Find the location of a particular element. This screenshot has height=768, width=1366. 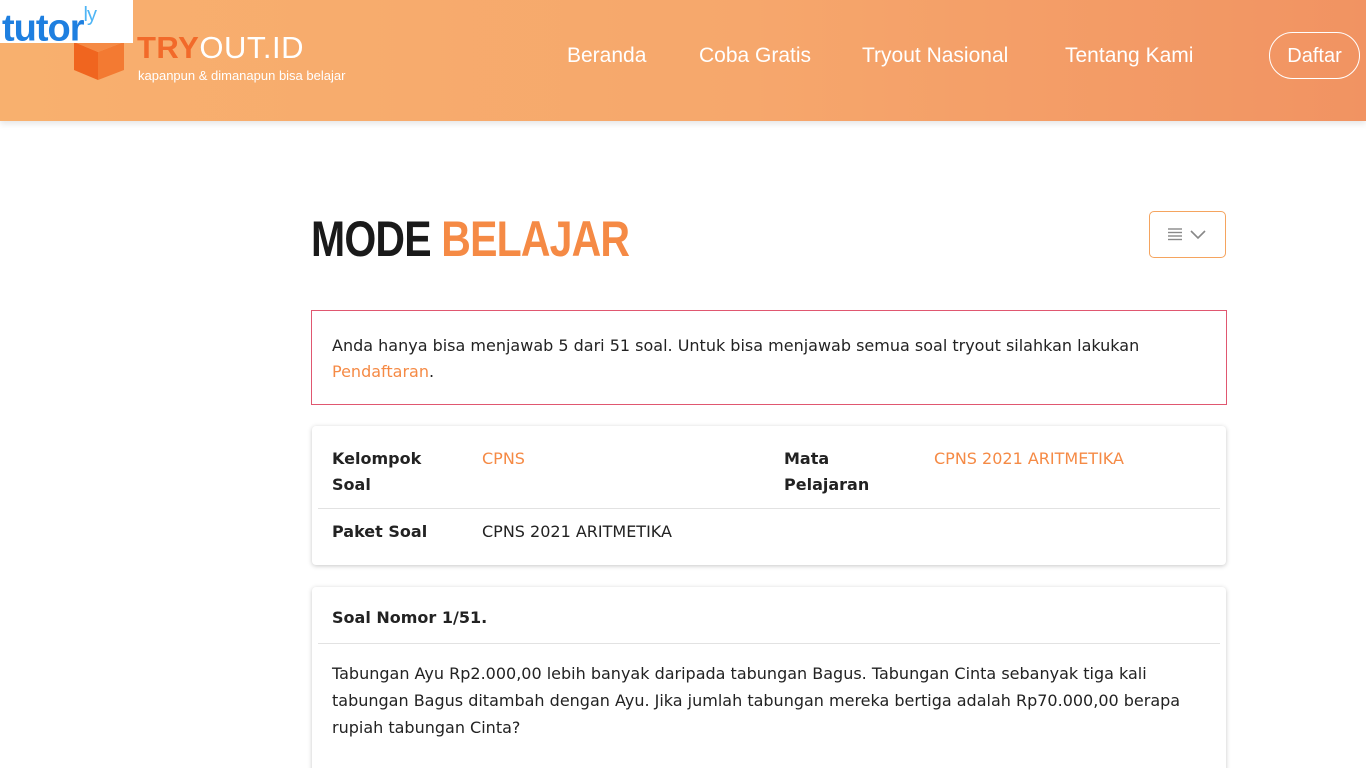

page-title-part2: BELAJAR is located at coordinates (535, 239).